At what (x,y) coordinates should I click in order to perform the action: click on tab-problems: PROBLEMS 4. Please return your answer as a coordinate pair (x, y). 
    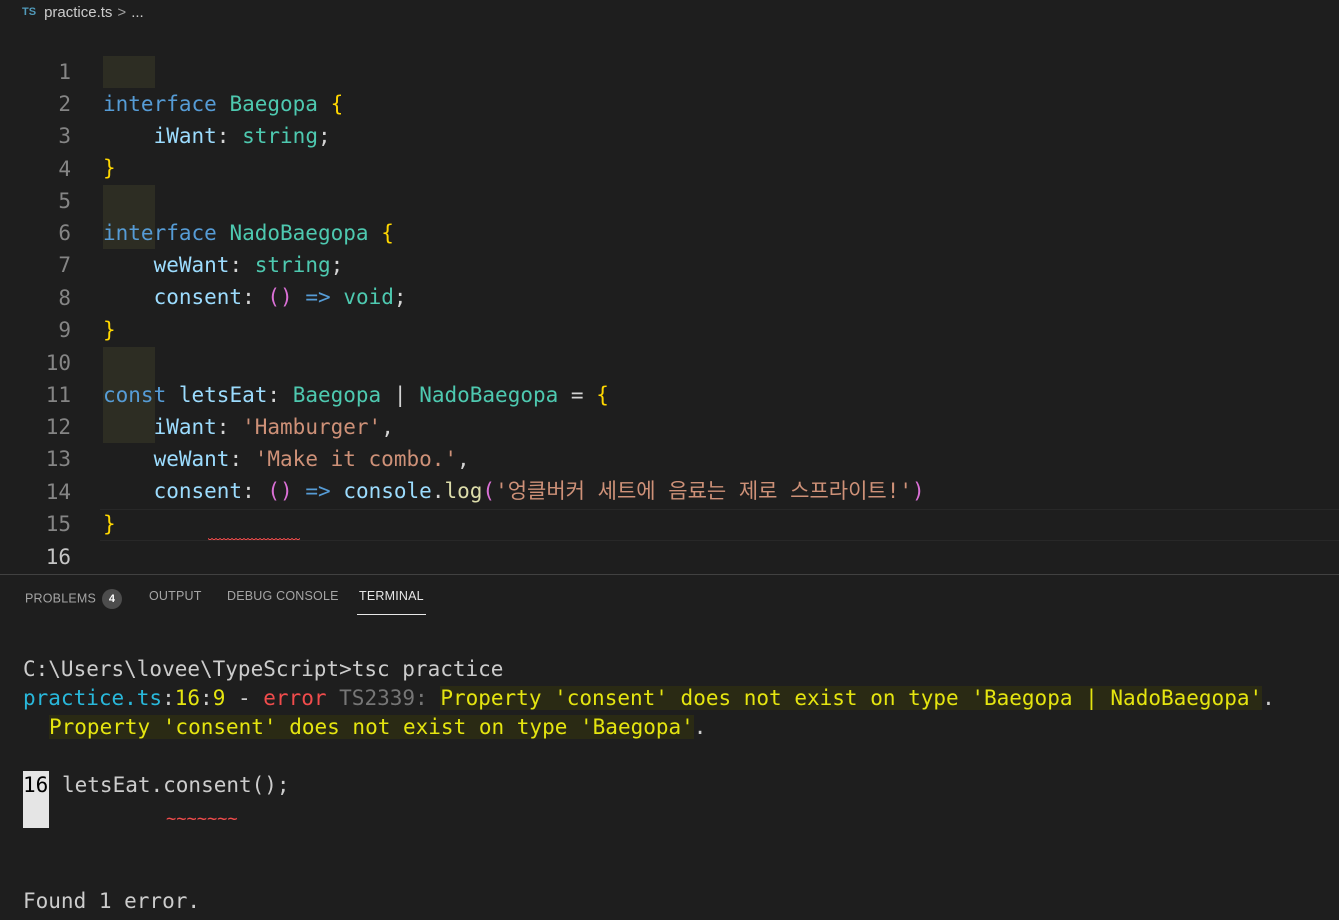
    Looking at the image, I should click on (74, 599).